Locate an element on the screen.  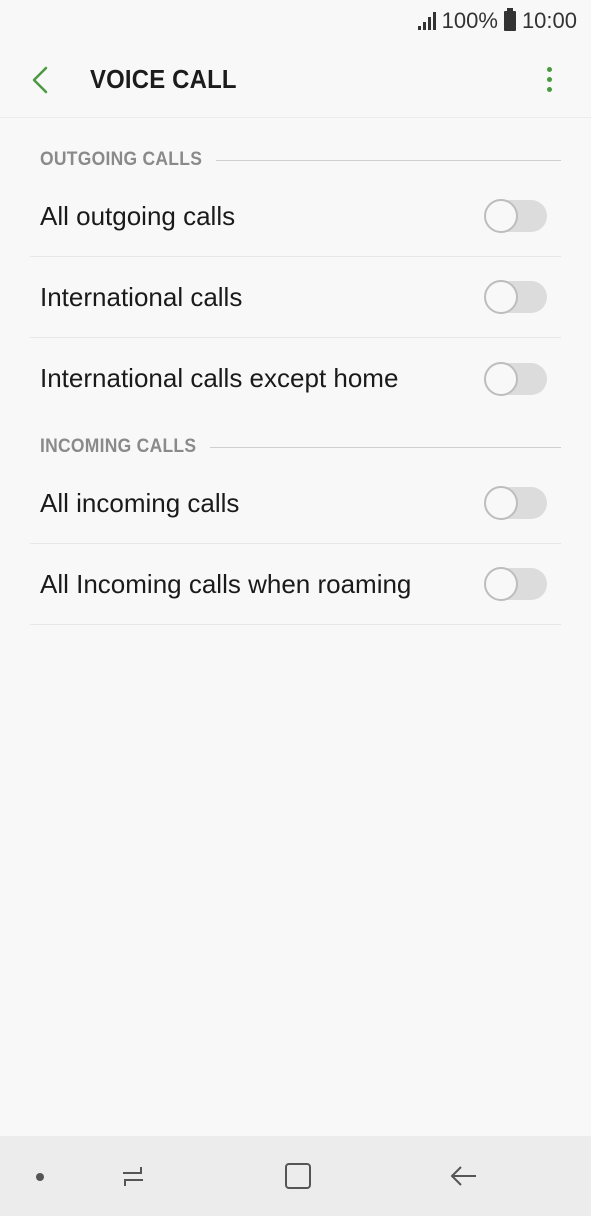
list-item-label: International calls except home is located at coordinates (219, 378).